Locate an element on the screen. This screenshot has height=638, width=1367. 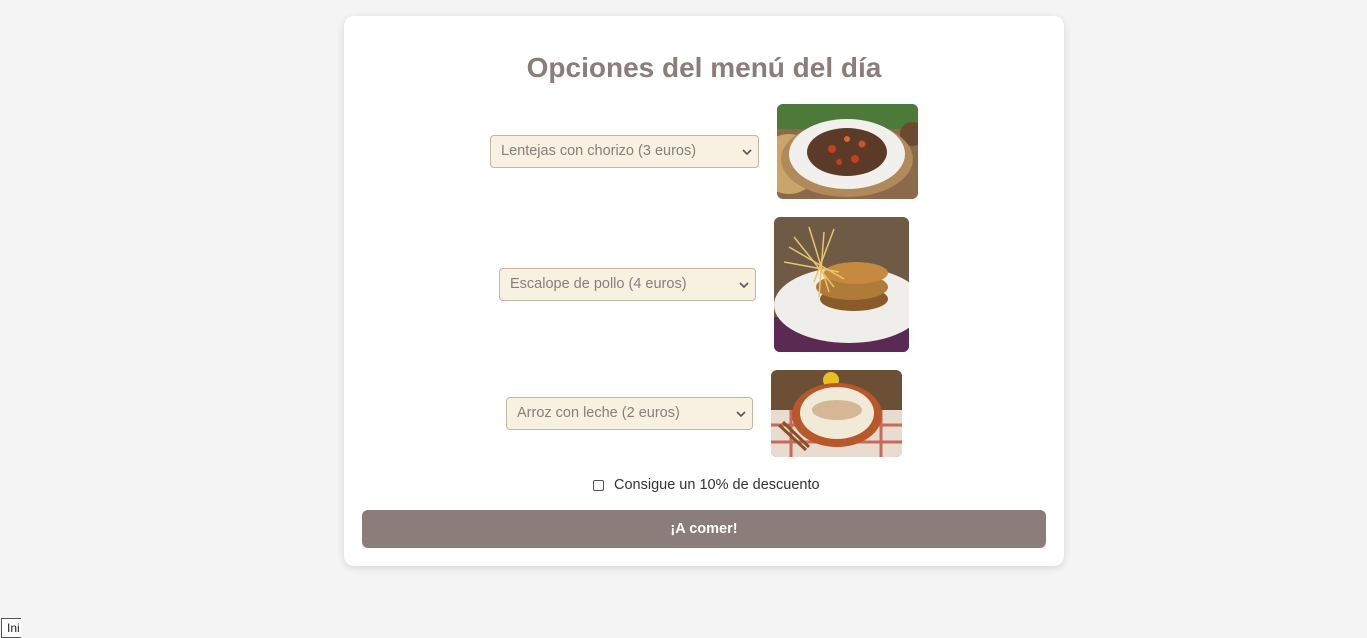
chicken-escalope-photo is located at coordinates (841, 284).